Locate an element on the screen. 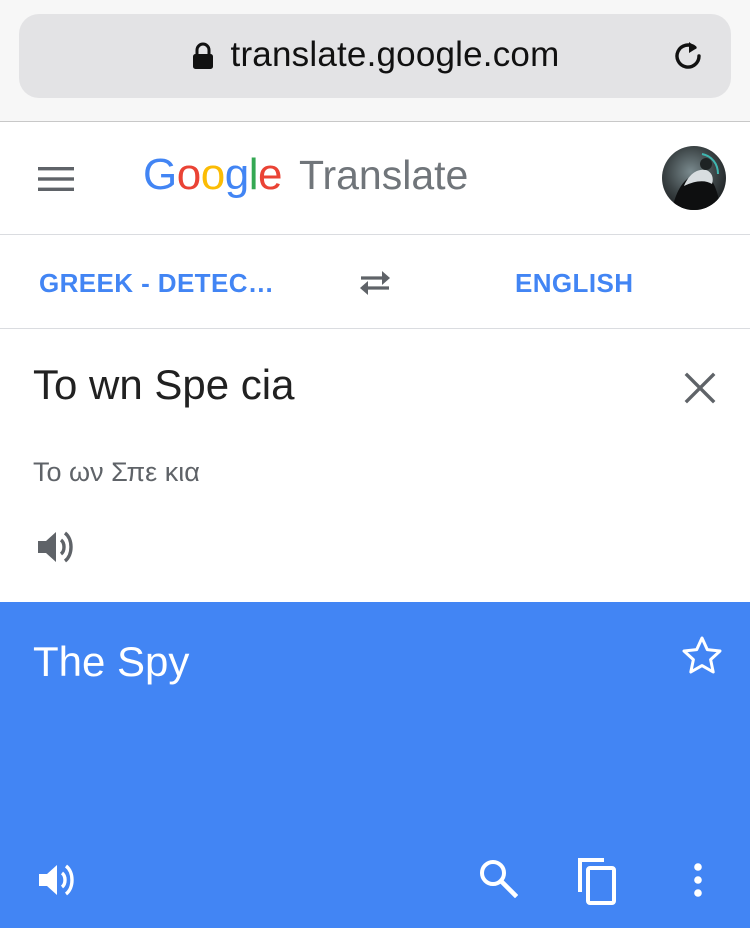 Image resolution: width=750 pixels, height=928 pixels. url-text: translate.google.com is located at coordinates (395, 54).